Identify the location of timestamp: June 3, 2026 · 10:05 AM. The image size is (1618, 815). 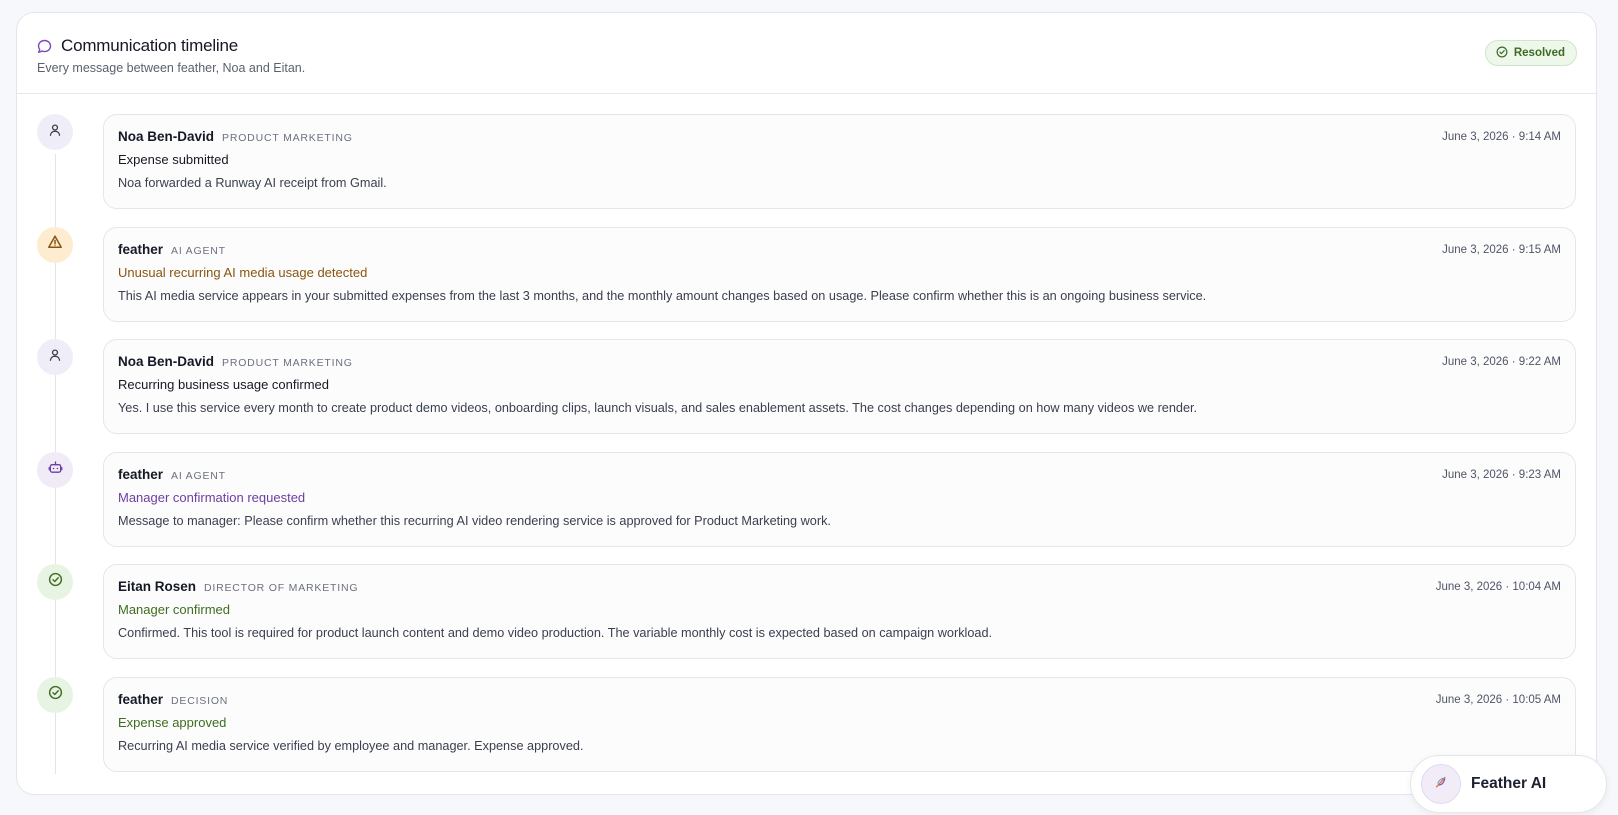
(1498, 699).